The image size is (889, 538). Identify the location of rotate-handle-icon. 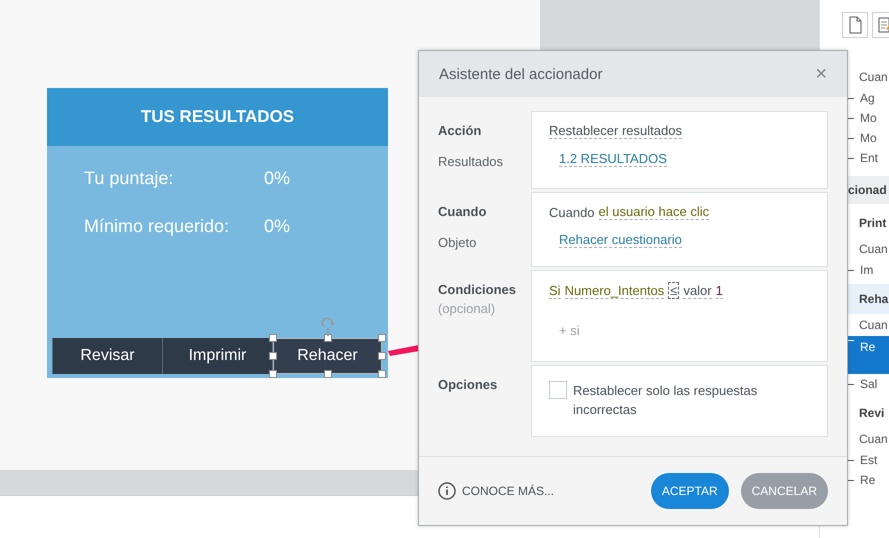
(327, 326).